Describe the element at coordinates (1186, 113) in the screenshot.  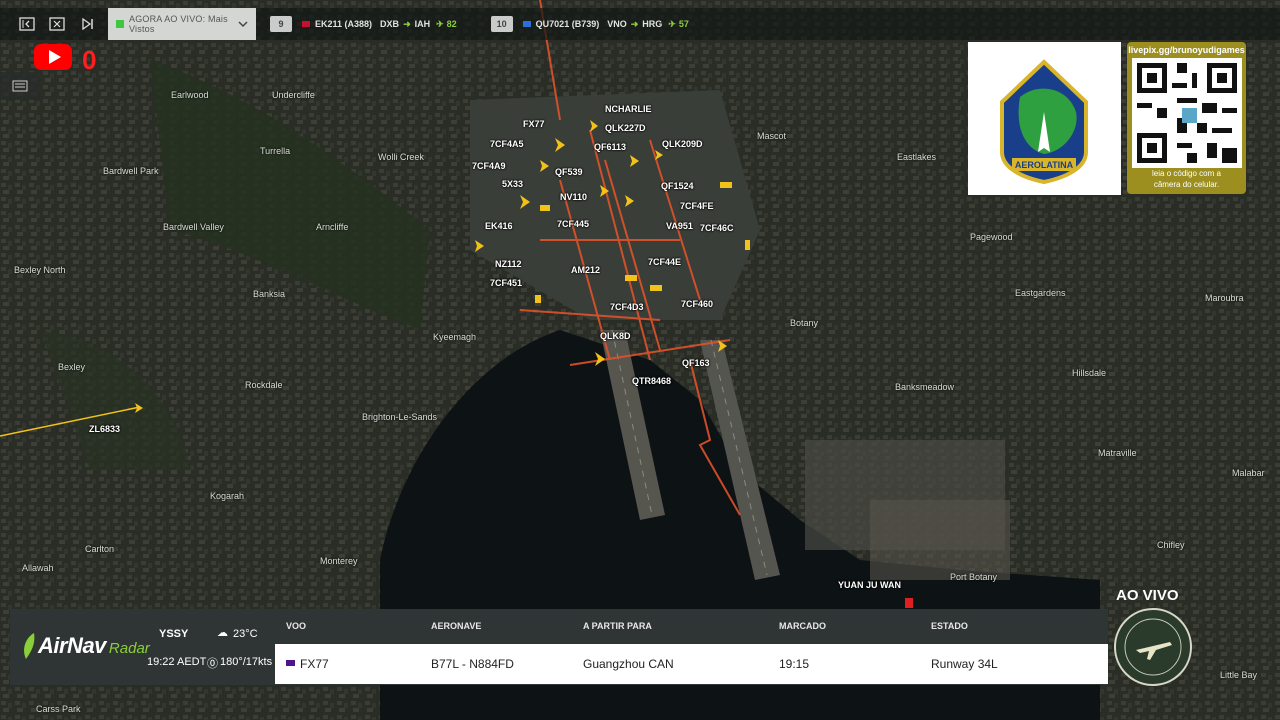
I see `qr-code-icon` at that location.